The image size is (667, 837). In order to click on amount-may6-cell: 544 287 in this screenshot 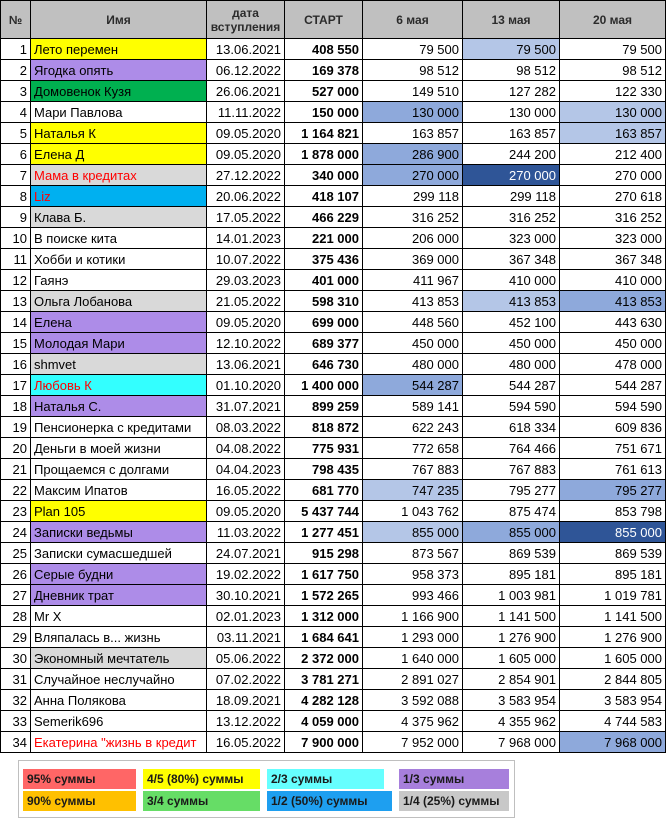, I will do `click(412, 385)`.